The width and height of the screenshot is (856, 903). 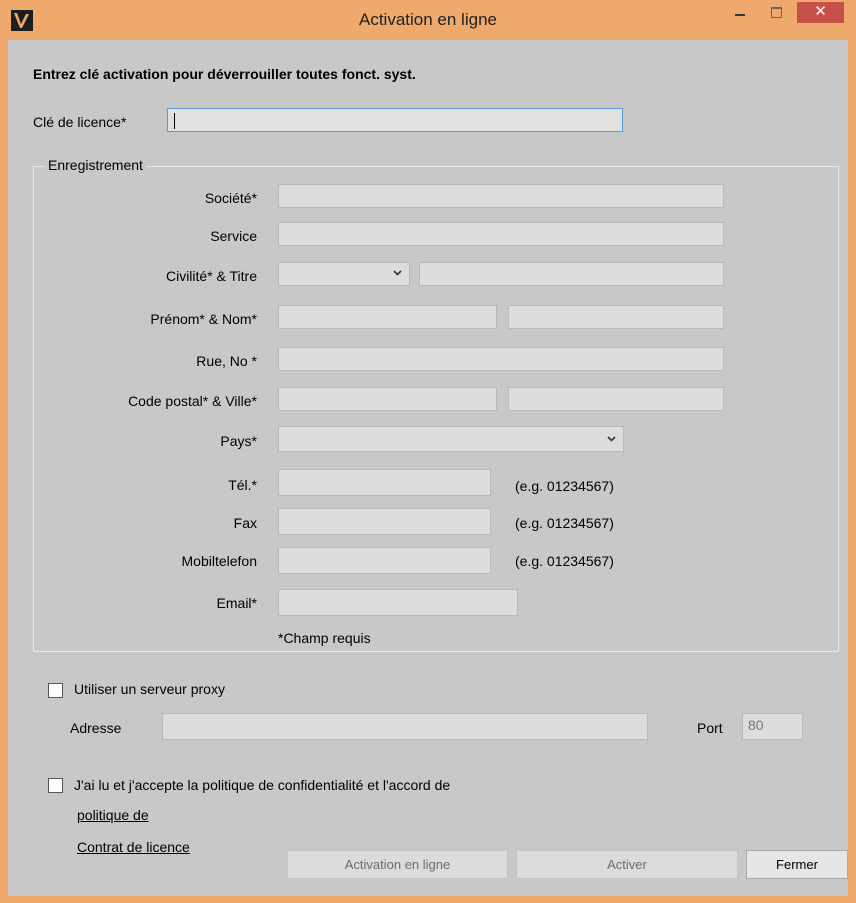 What do you see at coordinates (428, 20) in the screenshot?
I see `title-bar: Activation en ligne ✕` at bounding box center [428, 20].